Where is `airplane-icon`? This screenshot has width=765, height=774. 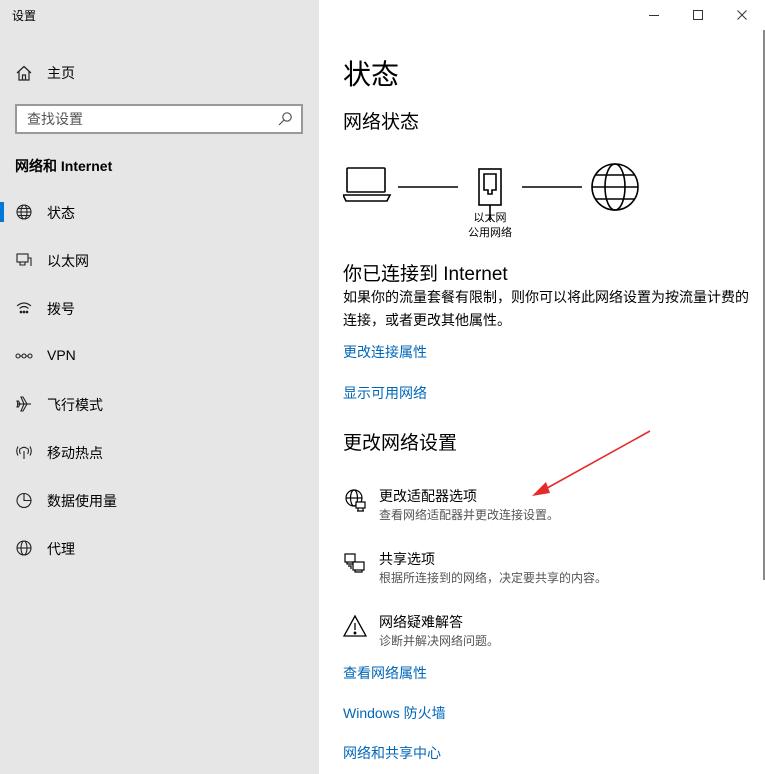 airplane-icon is located at coordinates (23, 404).